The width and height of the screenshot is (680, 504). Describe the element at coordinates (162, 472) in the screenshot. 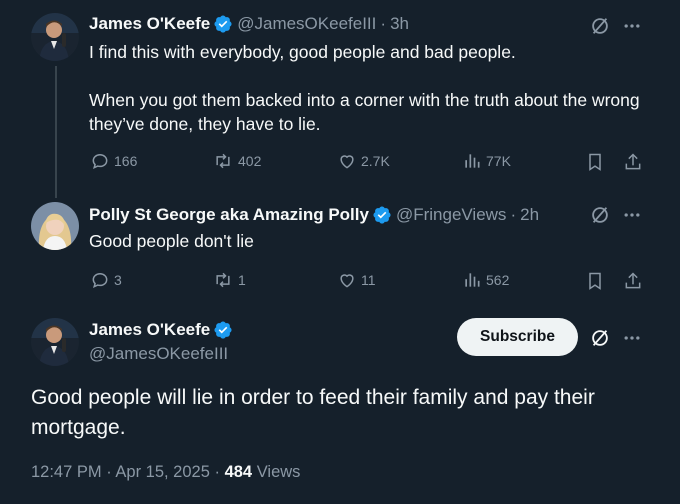

I see `post-date: Apr 15, 2025` at that location.